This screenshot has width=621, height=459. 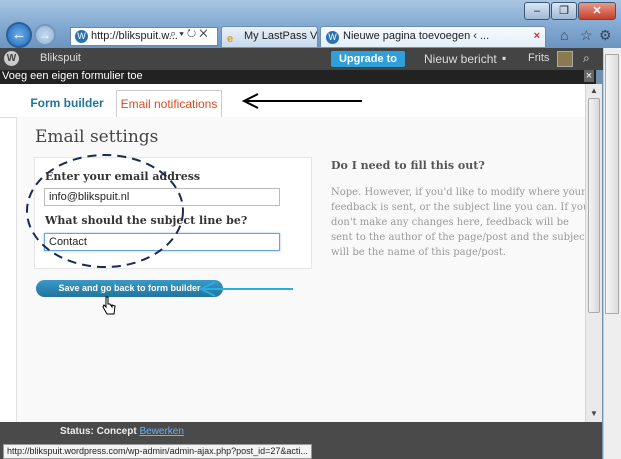 I want to click on address-controls: ⌕ ▾ ↻ ✕, so click(x=189, y=34).